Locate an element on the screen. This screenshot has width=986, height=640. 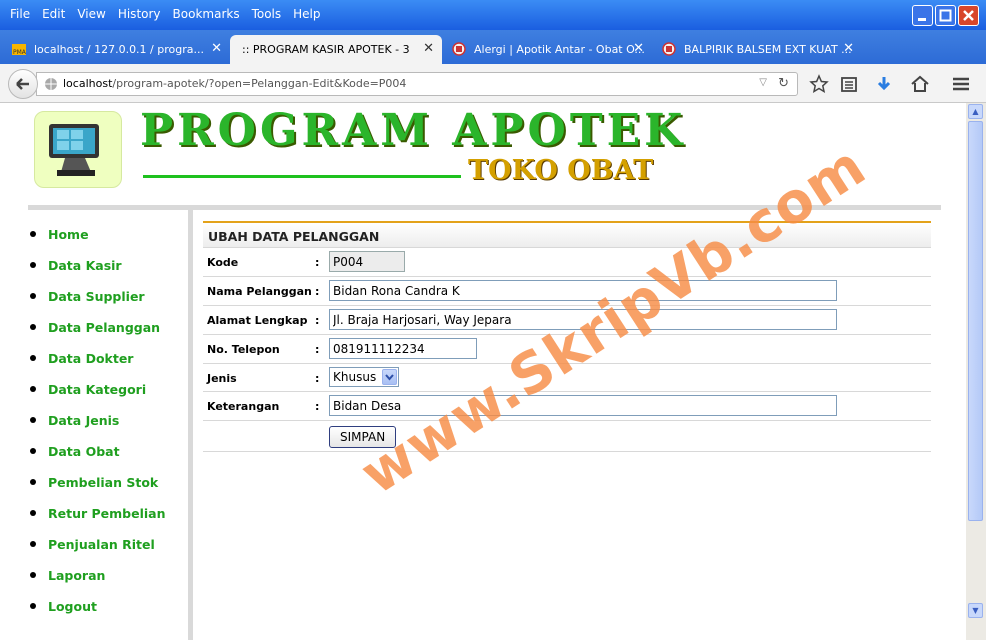
sidebar-item-home: Home is located at coordinates (58, 234).